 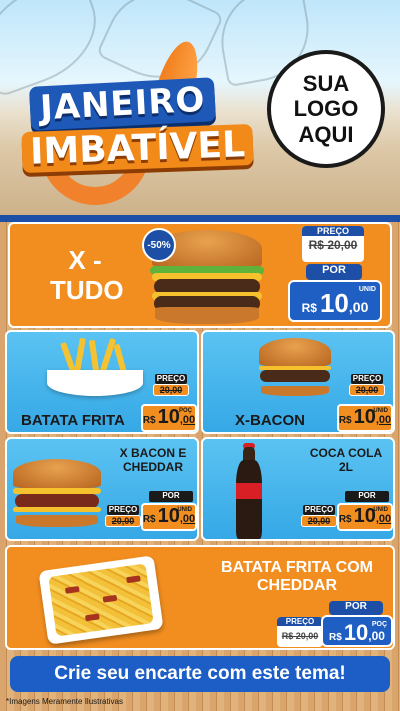 I want to click on featured-old-price-box: PREÇO R$ 20,00, so click(x=333, y=244).